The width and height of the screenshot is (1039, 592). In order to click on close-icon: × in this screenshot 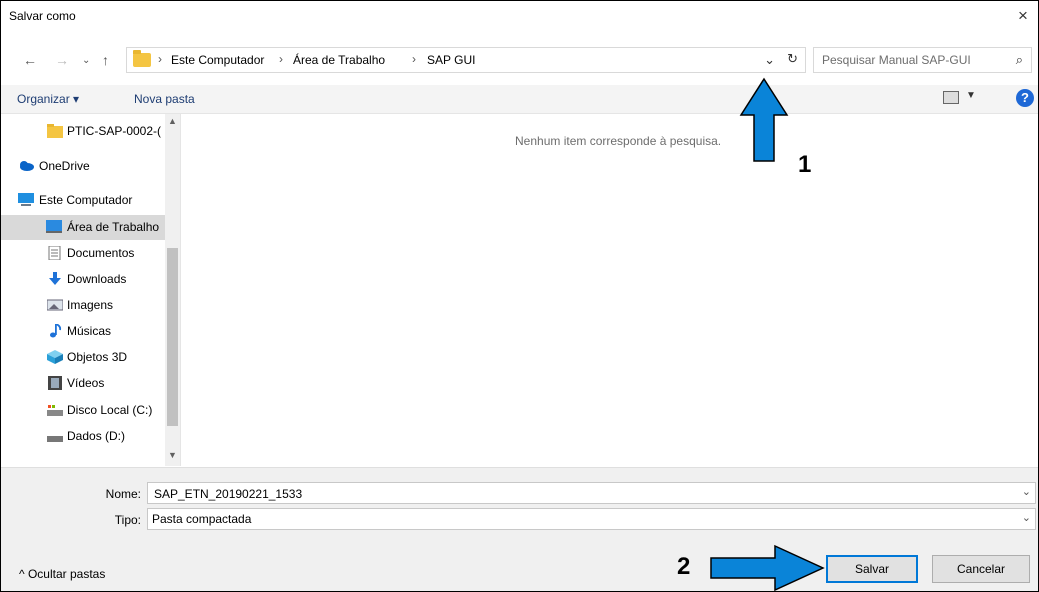, I will do `click(1023, 16)`.